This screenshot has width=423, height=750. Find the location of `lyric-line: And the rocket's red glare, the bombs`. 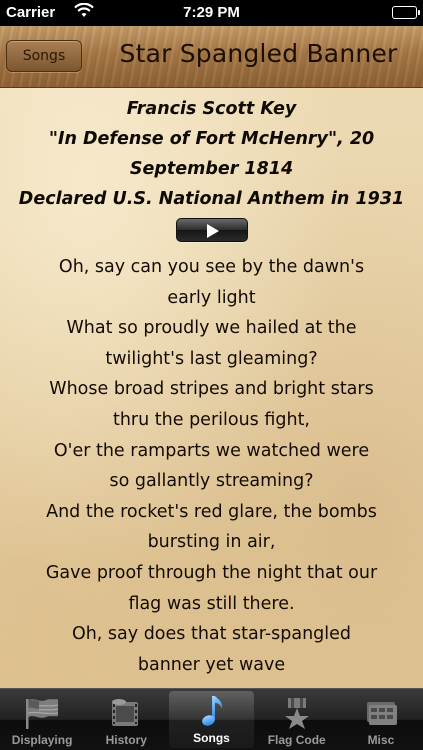

lyric-line: And the rocket's red glare, the bombs is located at coordinates (211, 511).